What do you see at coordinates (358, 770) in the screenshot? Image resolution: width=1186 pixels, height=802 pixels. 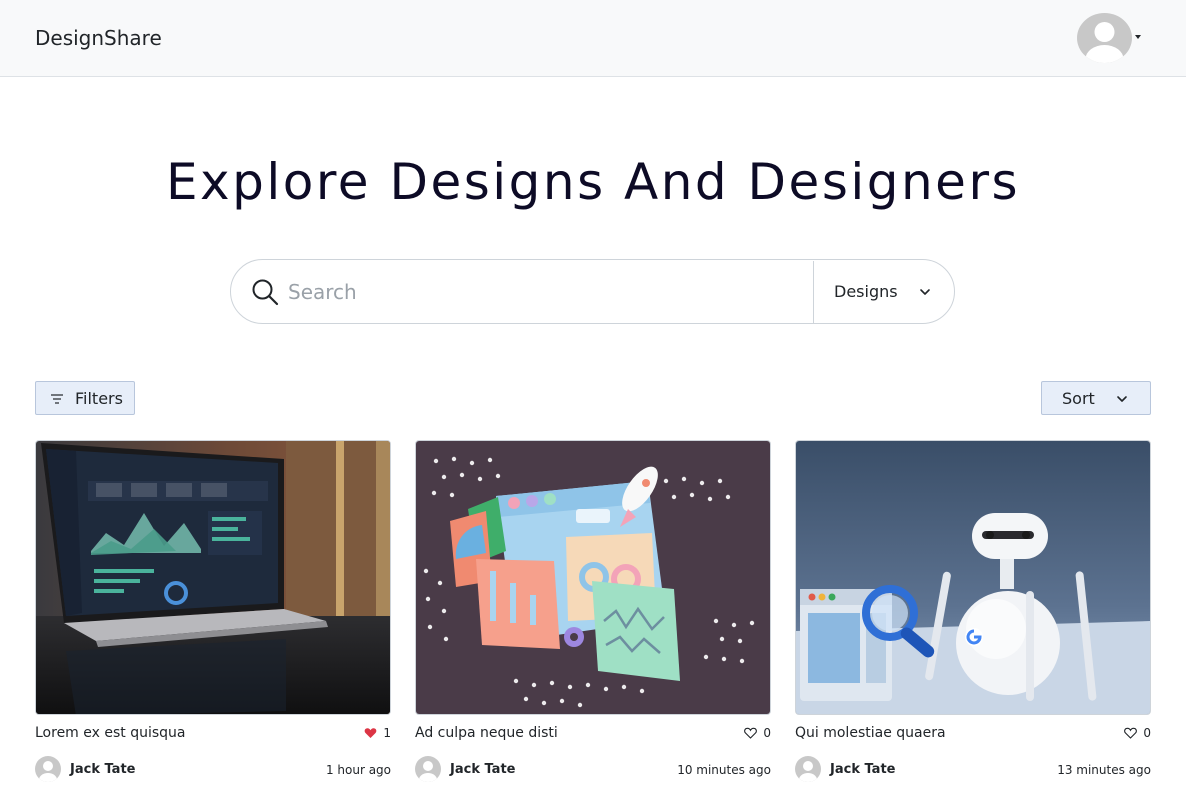 I see `post-time: 1 hour ago` at bounding box center [358, 770].